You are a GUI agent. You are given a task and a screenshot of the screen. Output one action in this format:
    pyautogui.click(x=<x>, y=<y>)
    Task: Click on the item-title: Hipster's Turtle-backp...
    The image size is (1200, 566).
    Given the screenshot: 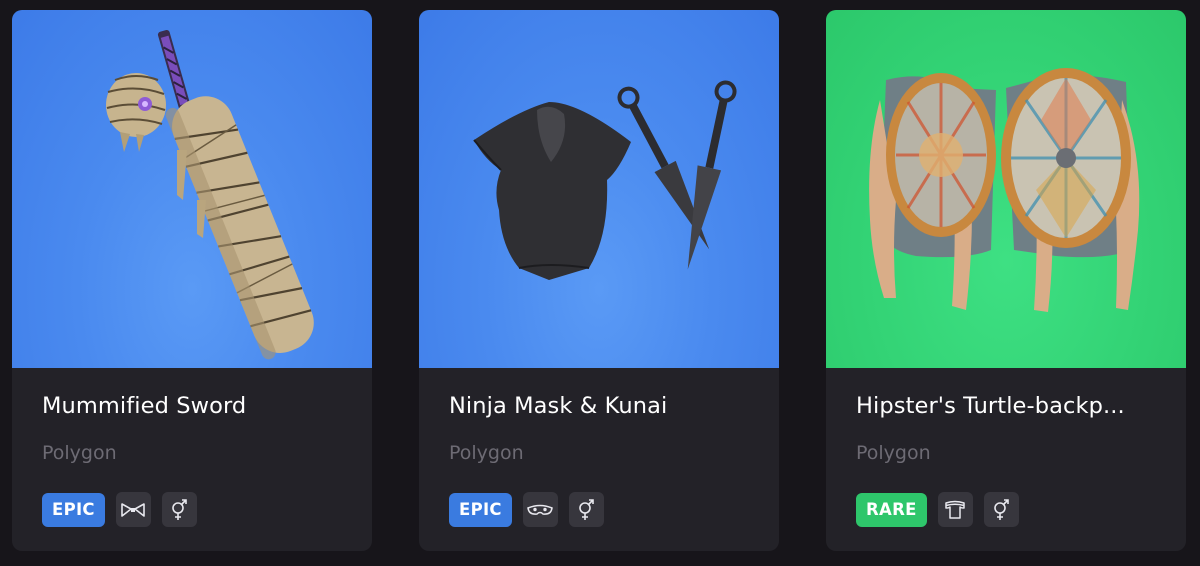 What is the action you would take?
    pyautogui.click(x=990, y=406)
    